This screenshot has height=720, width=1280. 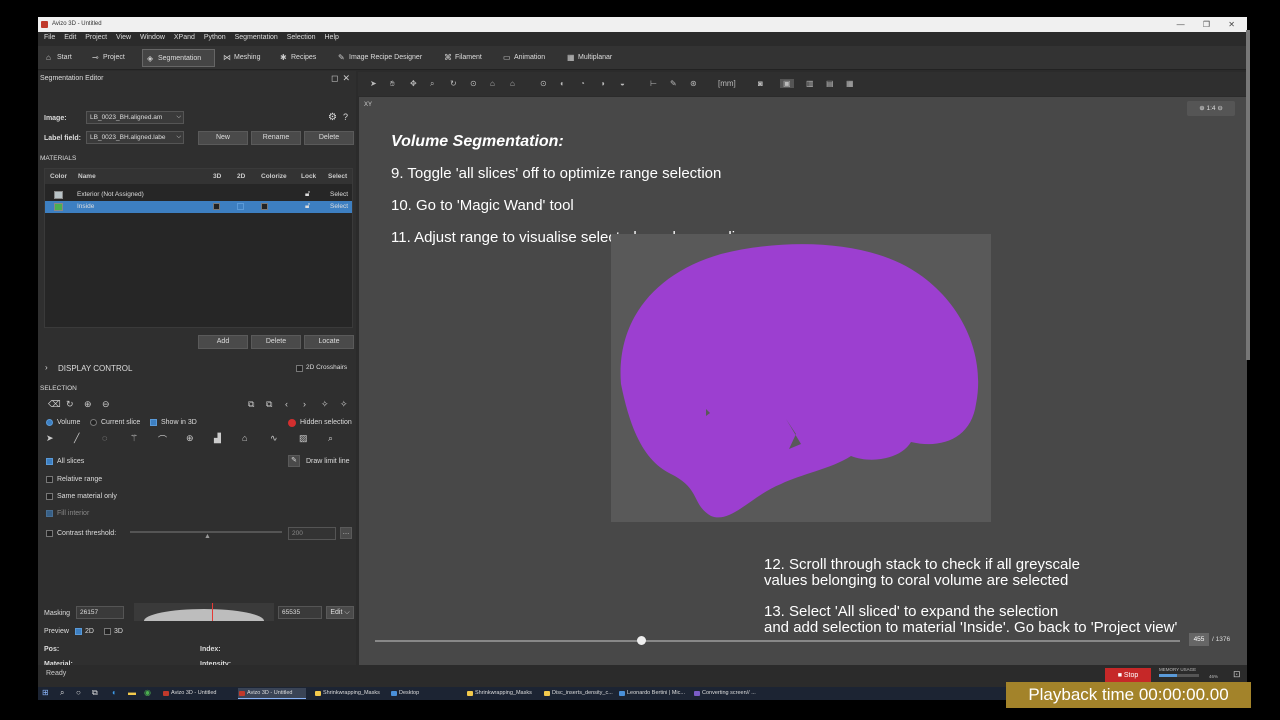 What do you see at coordinates (292, 423) in the screenshot?
I see `hidden-selection-indicator` at bounding box center [292, 423].